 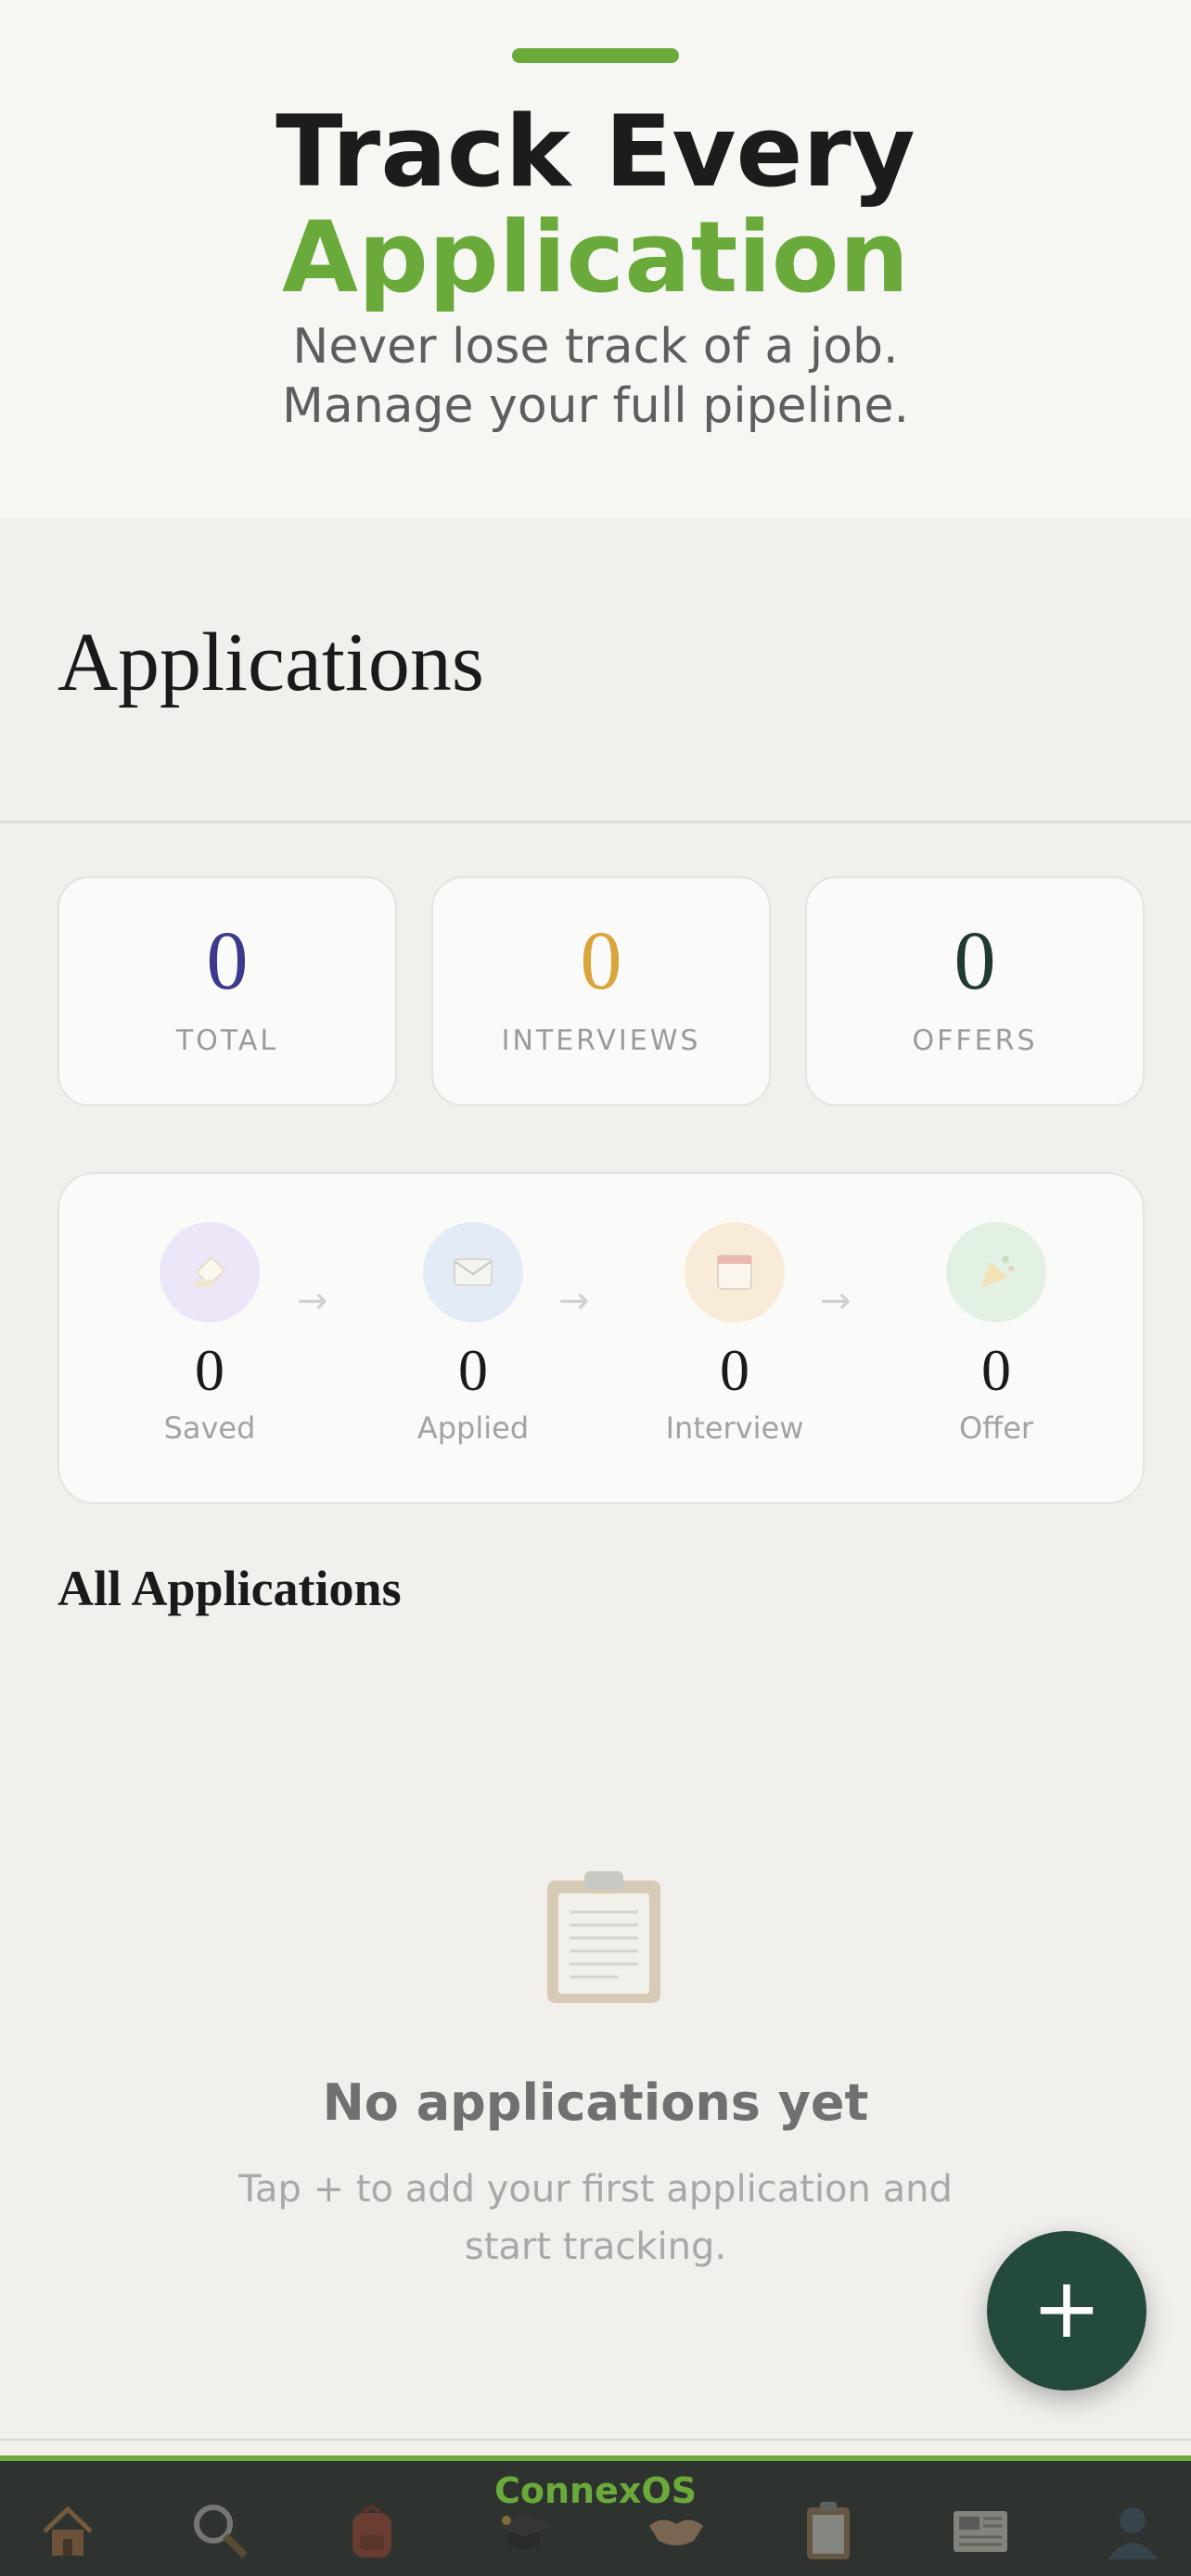 What do you see at coordinates (734, 1370) in the screenshot?
I see `pipeline-interview-count: 0` at bounding box center [734, 1370].